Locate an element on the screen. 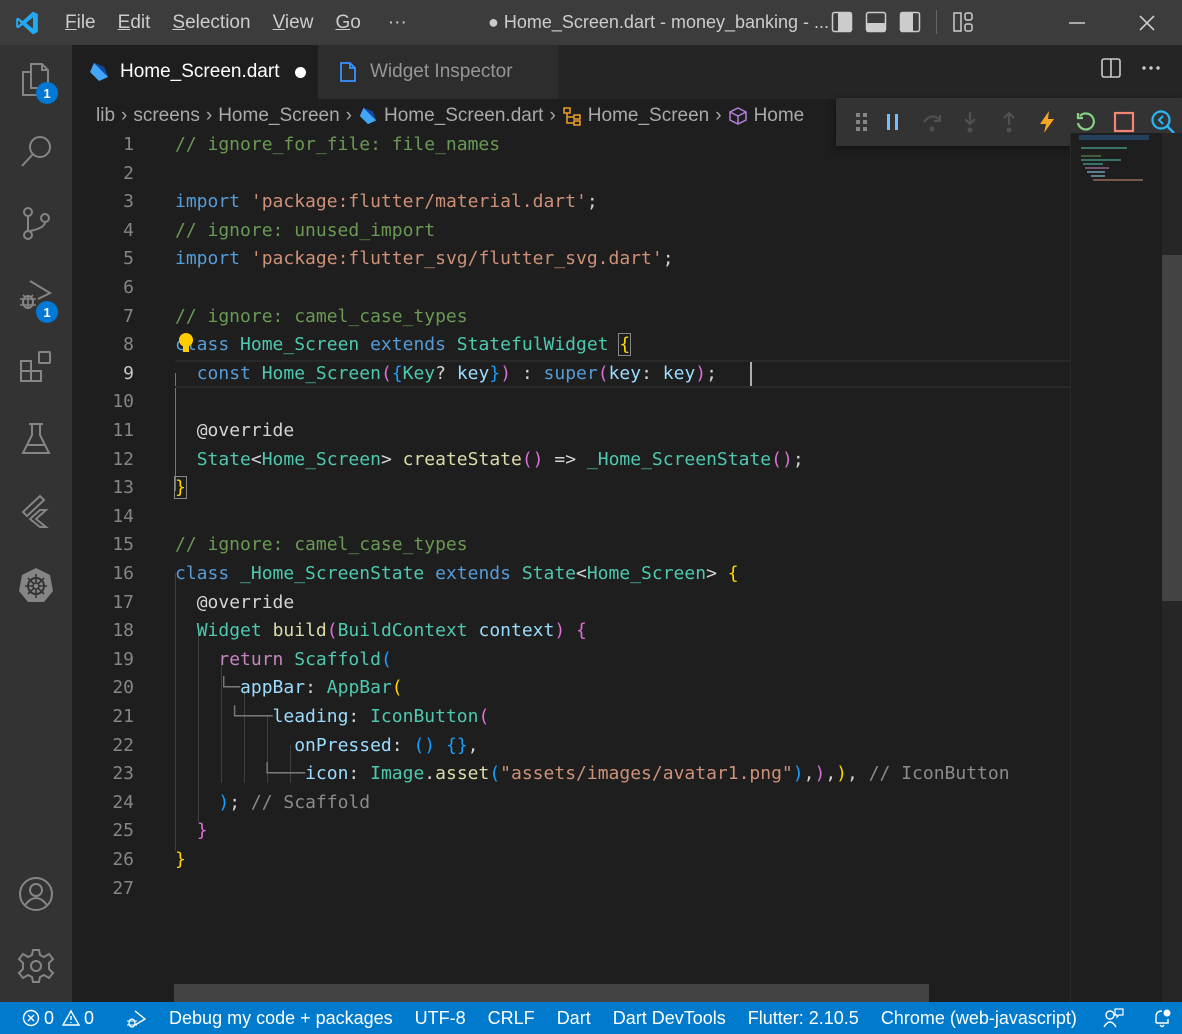 Image resolution: width=1182 pixels, height=1034 pixels. minimap is located at coordinates (1116, 567).